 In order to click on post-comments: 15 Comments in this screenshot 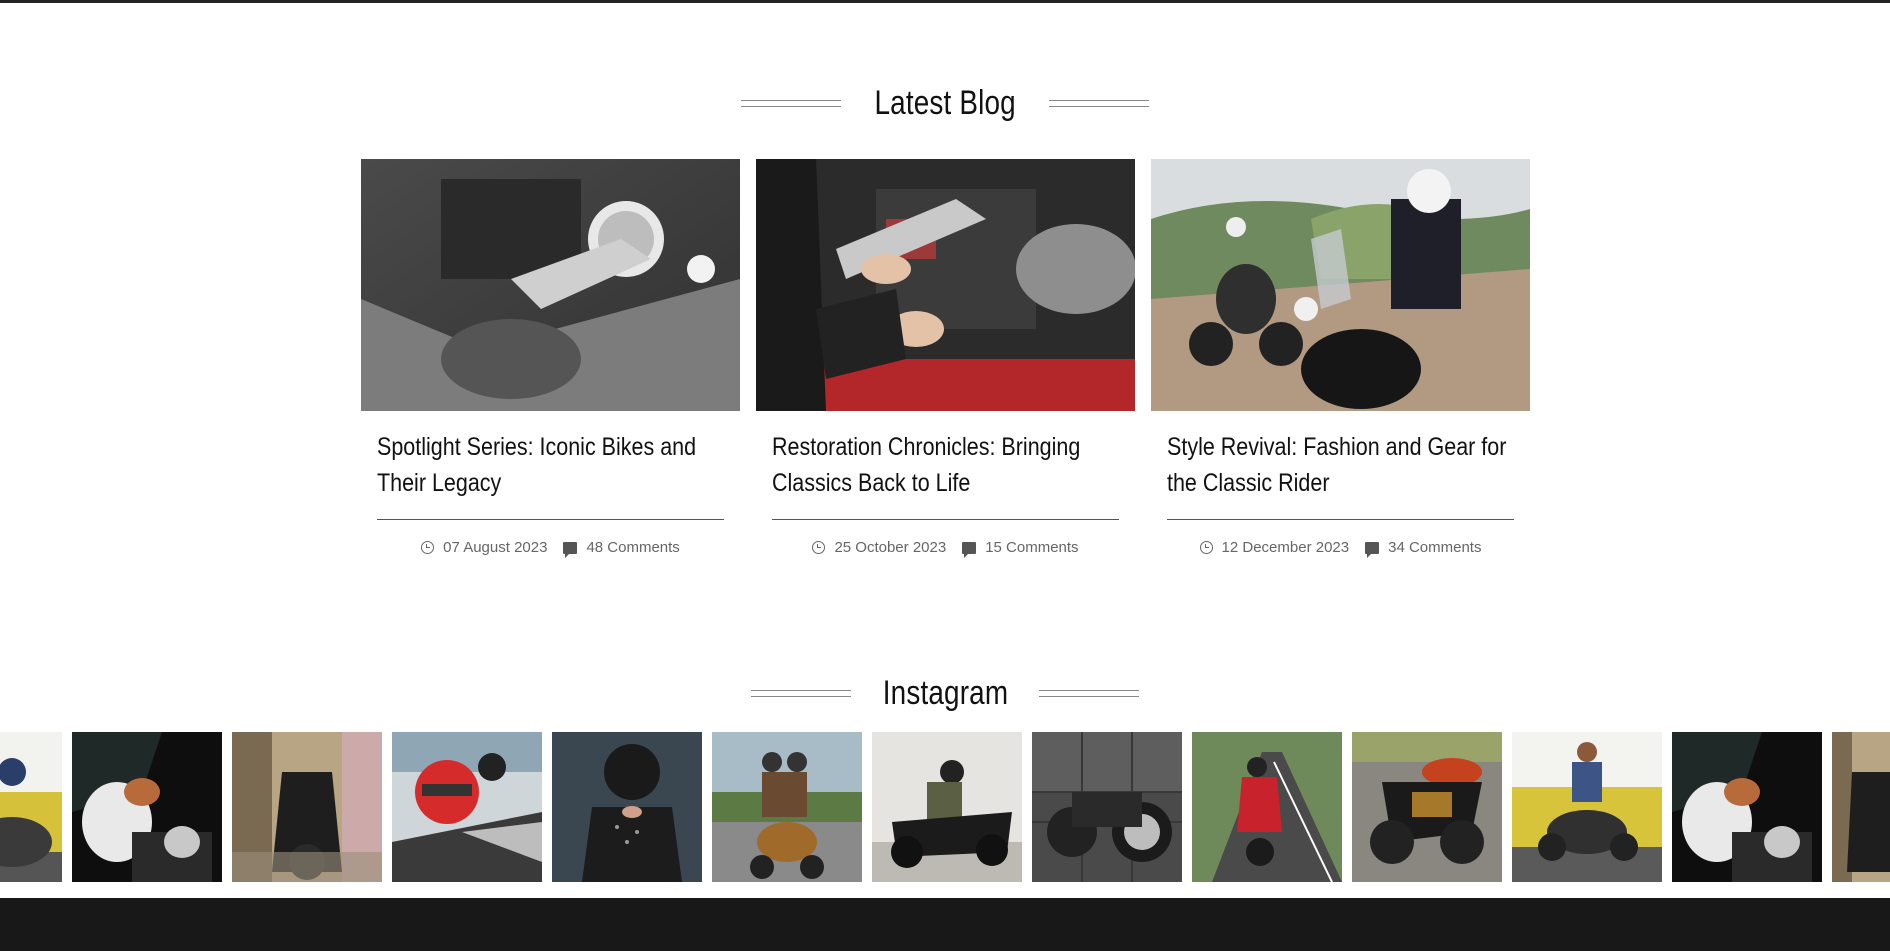, I will do `click(1020, 548)`.